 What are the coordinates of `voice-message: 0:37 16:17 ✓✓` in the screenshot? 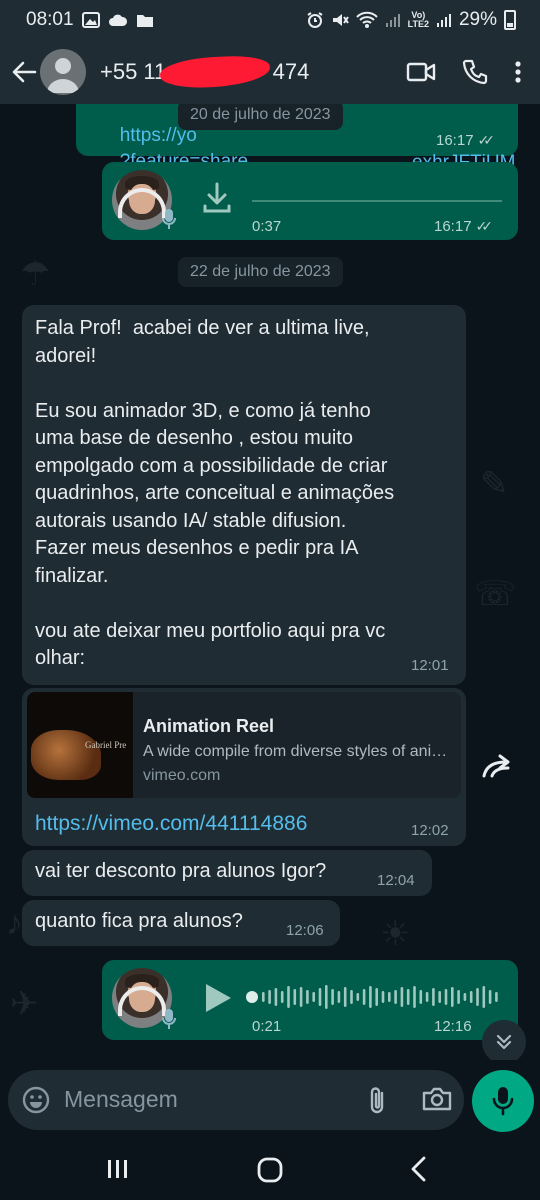 It's located at (310, 201).